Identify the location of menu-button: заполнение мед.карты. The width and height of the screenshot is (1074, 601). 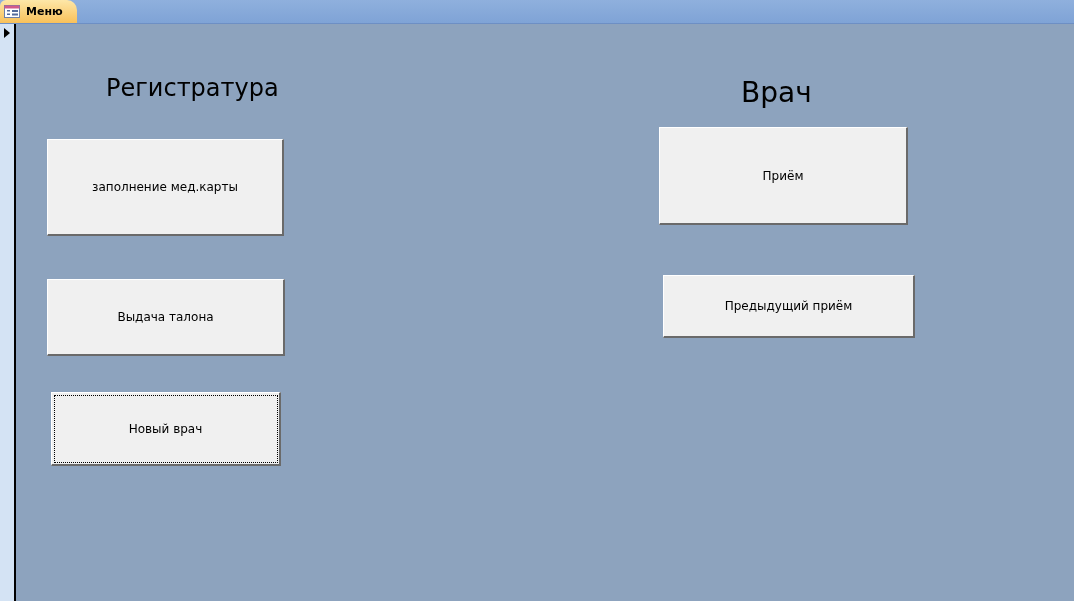
(165, 187).